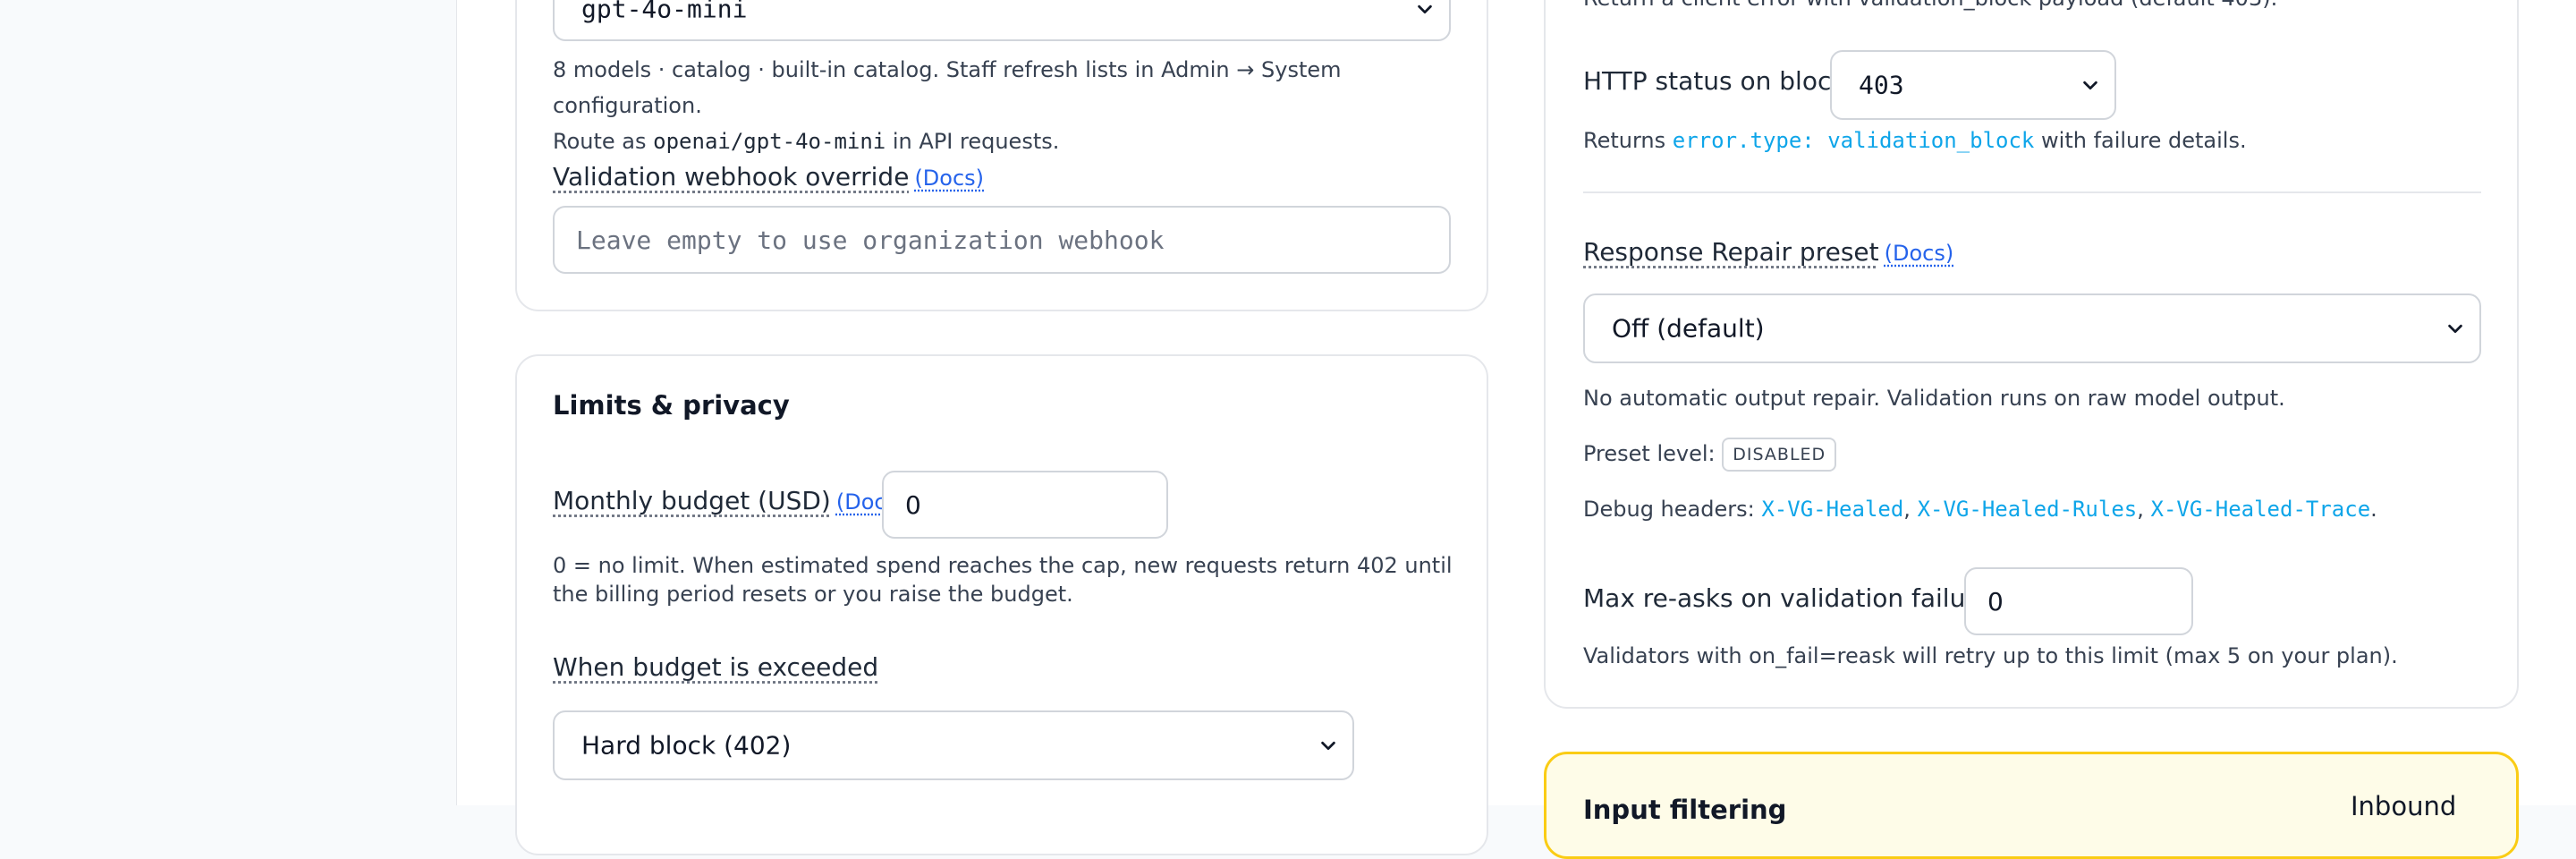 This screenshot has width=2576, height=859. I want to click on reask-label: Max re-asks on validation failure, so click(1787, 598).